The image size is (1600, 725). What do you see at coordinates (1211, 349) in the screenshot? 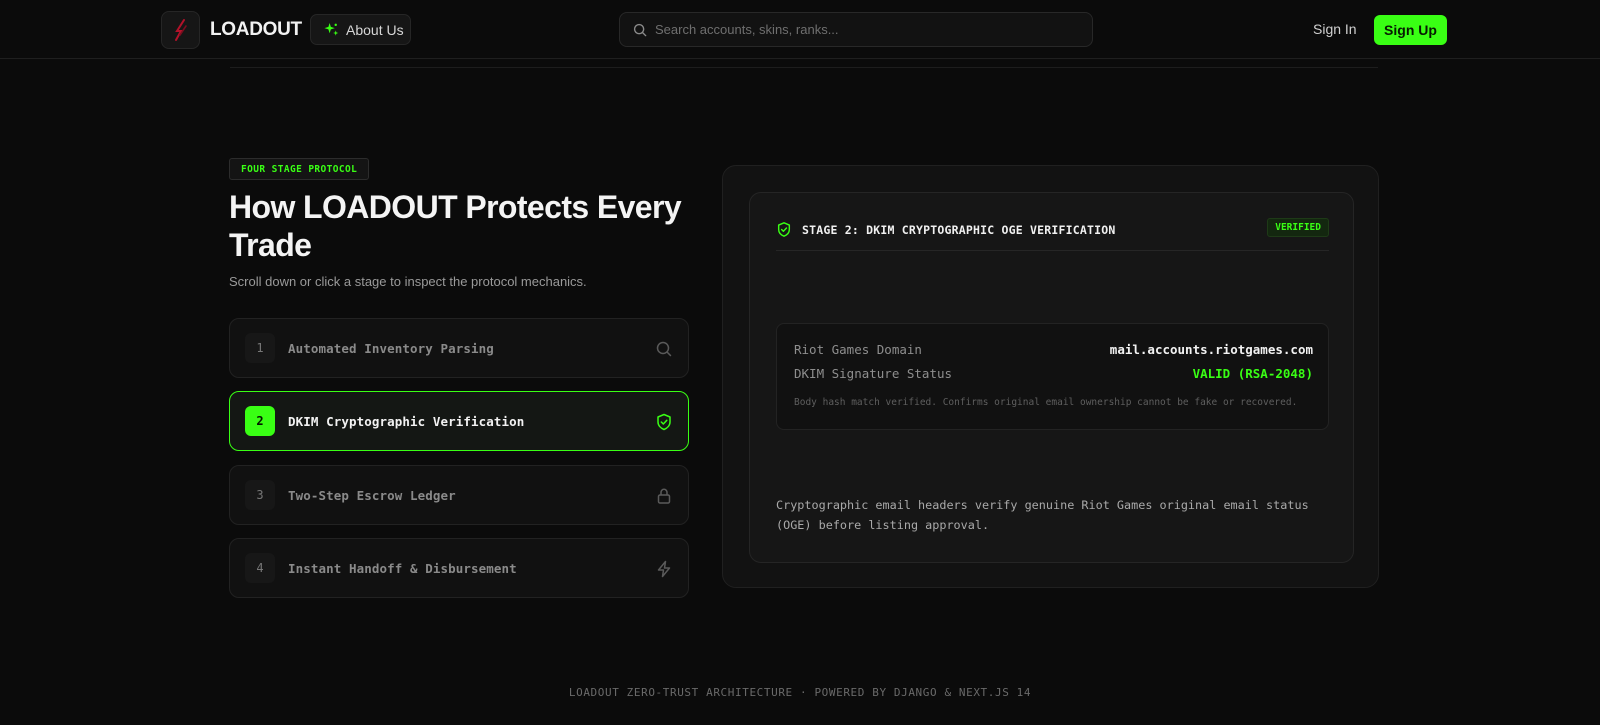
I see `detail-value: mail.accounts.riotgames.com` at bounding box center [1211, 349].